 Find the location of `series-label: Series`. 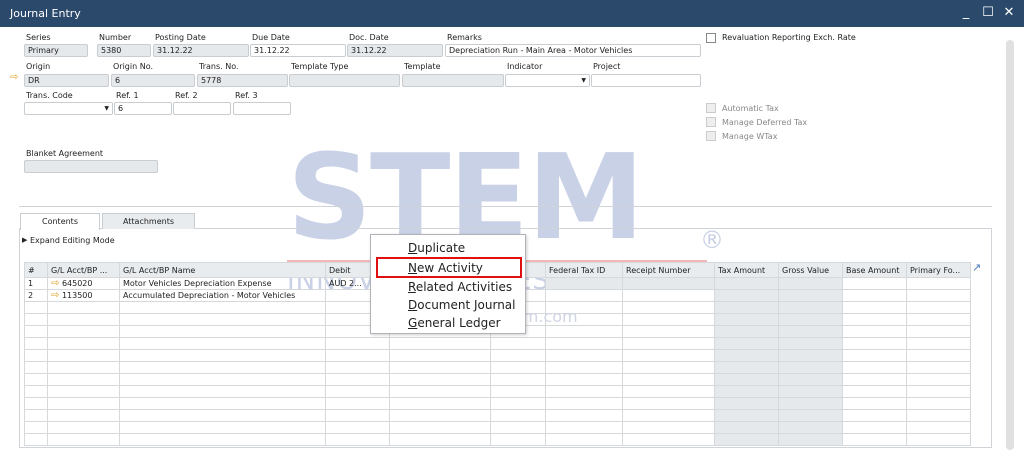

series-label: Series is located at coordinates (38, 37).